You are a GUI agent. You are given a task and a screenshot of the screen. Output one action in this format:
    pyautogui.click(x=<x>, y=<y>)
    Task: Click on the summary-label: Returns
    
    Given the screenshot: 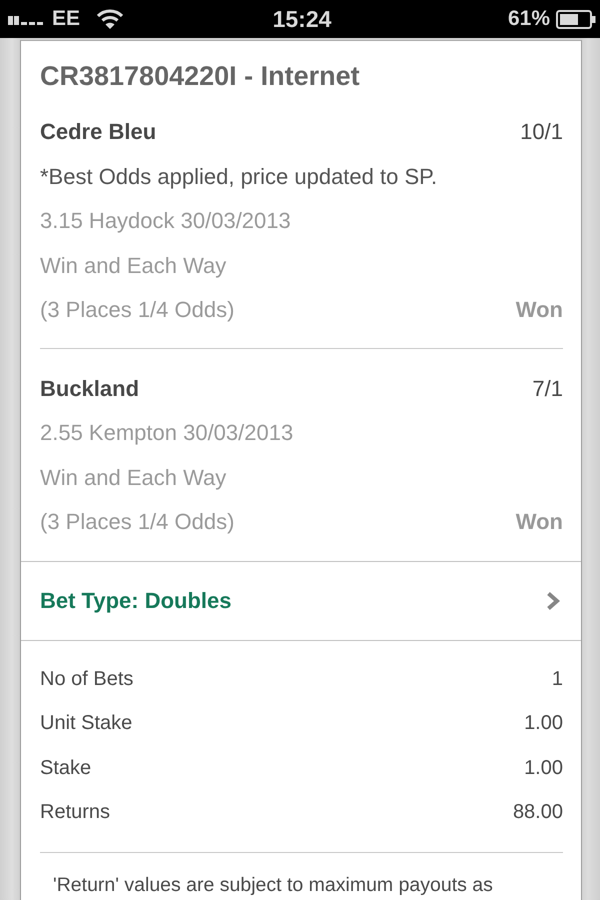 What is the action you would take?
    pyautogui.click(x=75, y=812)
    